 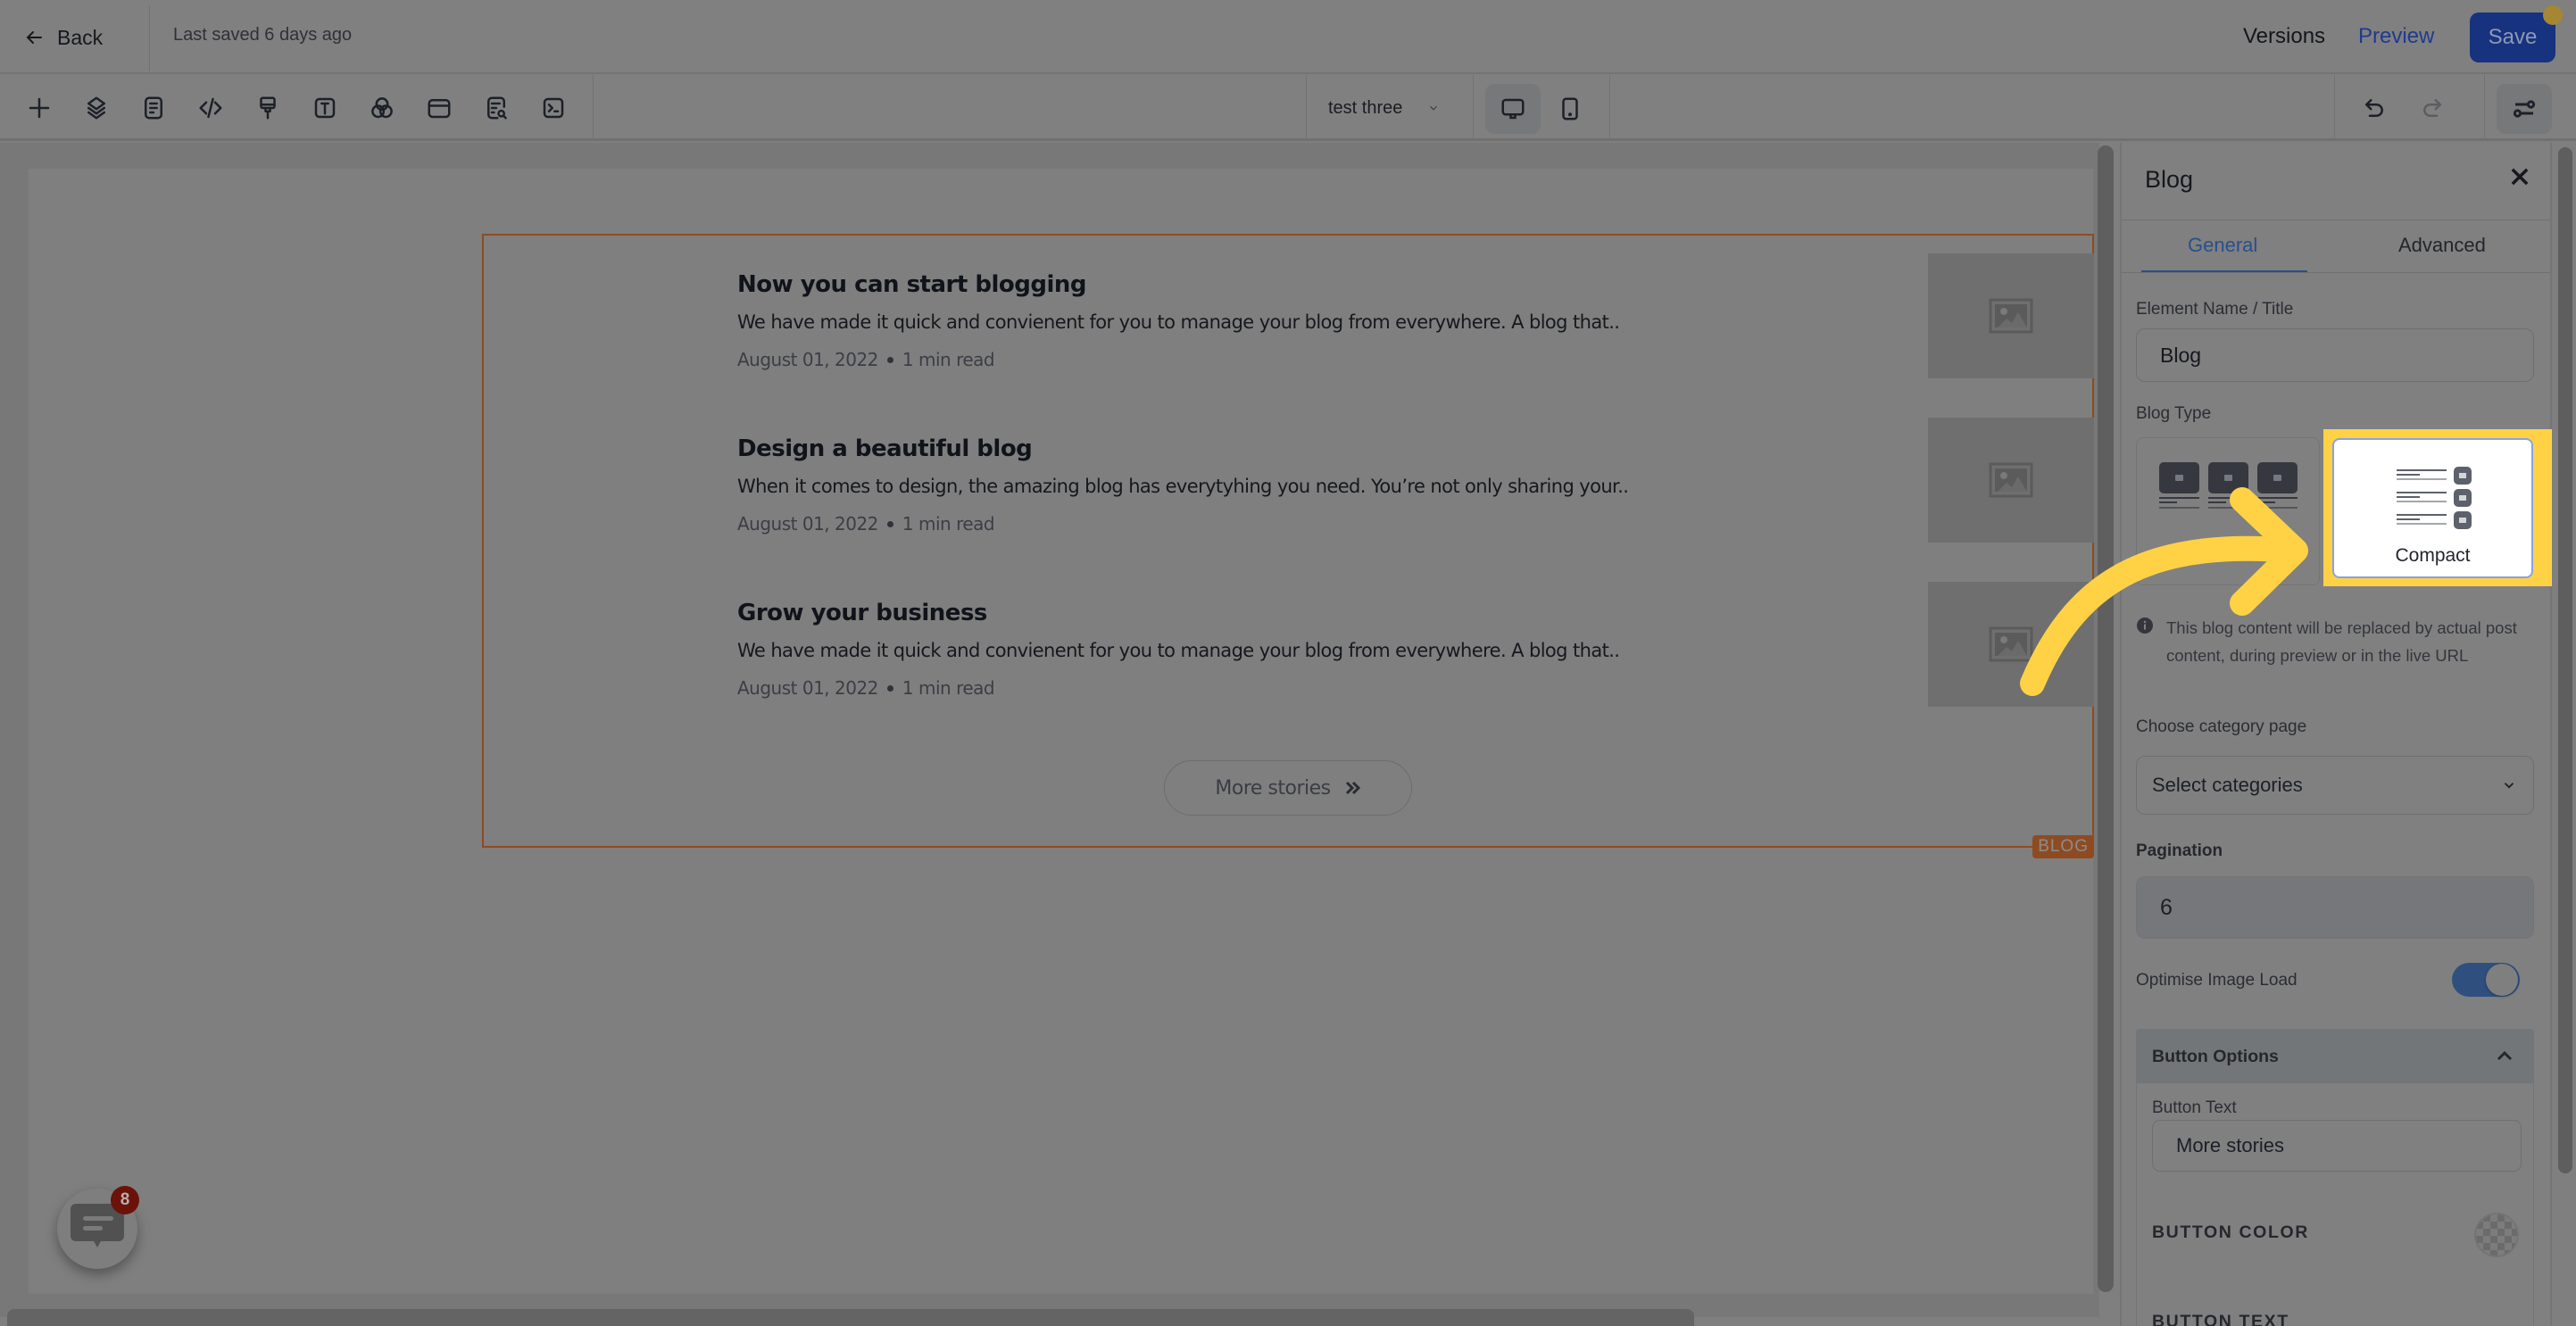 I want to click on sections-button, so click(x=439, y=108).